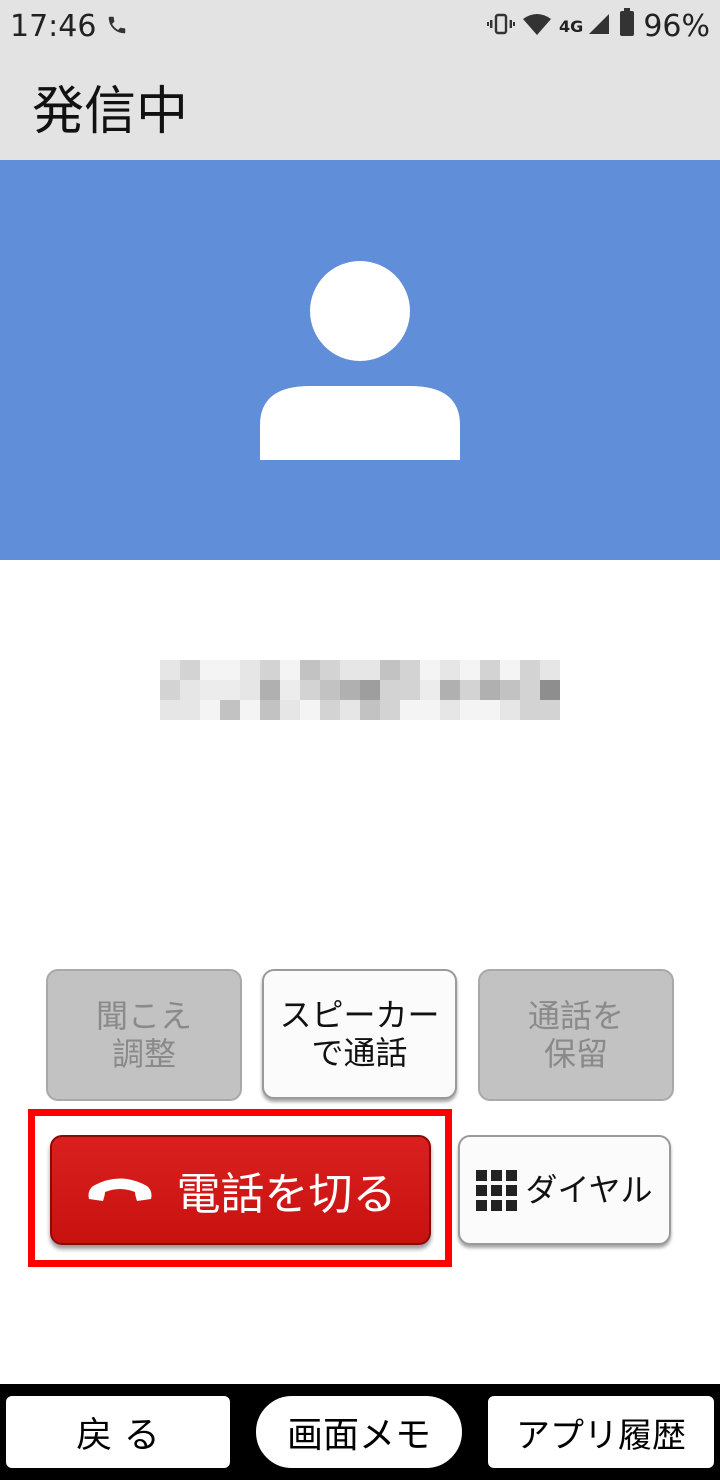 The height and width of the screenshot is (1480, 720). What do you see at coordinates (110, 111) in the screenshot?
I see `page-title: 発信中` at bounding box center [110, 111].